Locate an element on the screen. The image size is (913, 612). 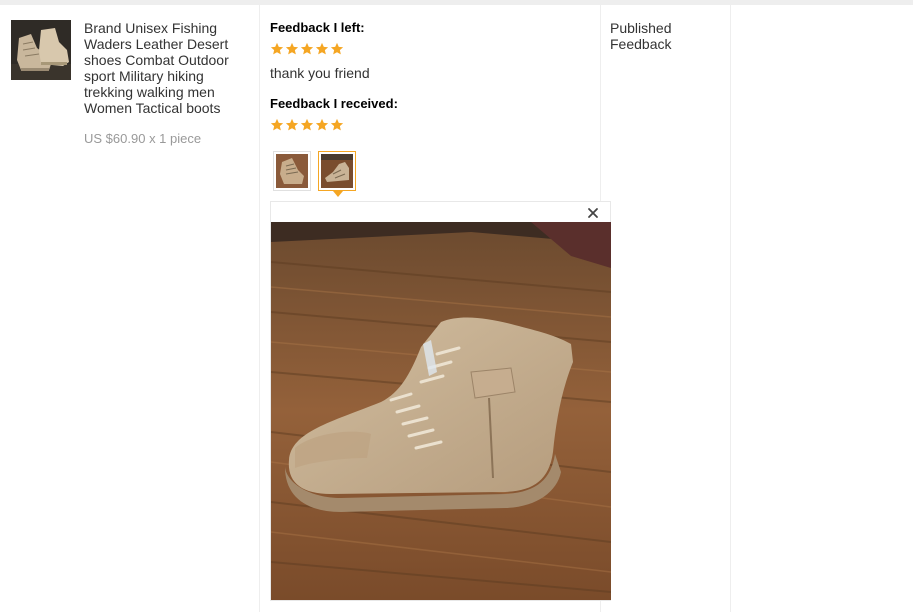
feedback-received-rating is located at coordinates (307, 125).